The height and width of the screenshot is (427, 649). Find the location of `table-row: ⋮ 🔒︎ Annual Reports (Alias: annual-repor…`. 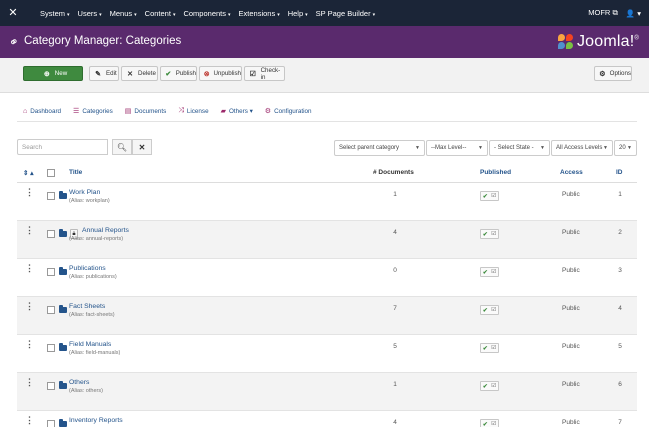

table-row: ⋮ 🔒︎ Annual Reports (Alias: annual-repor… is located at coordinates (327, 240).